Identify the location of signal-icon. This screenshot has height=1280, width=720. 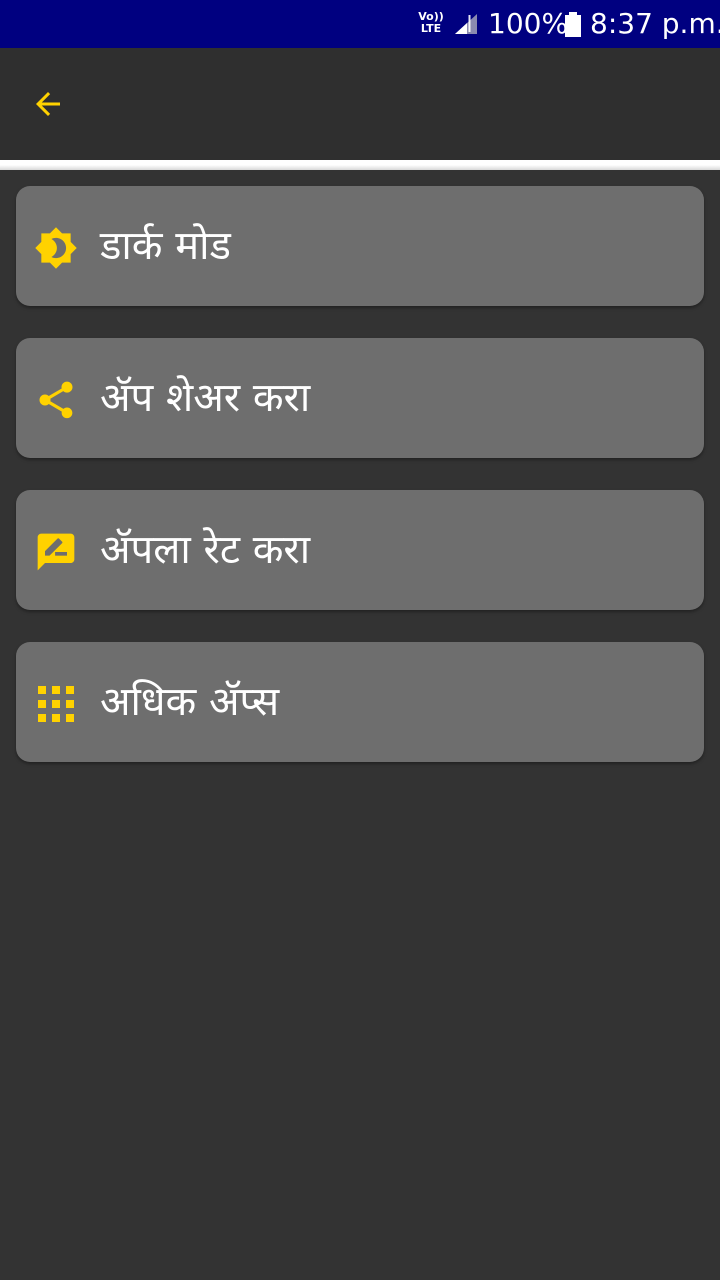
(466, 26).